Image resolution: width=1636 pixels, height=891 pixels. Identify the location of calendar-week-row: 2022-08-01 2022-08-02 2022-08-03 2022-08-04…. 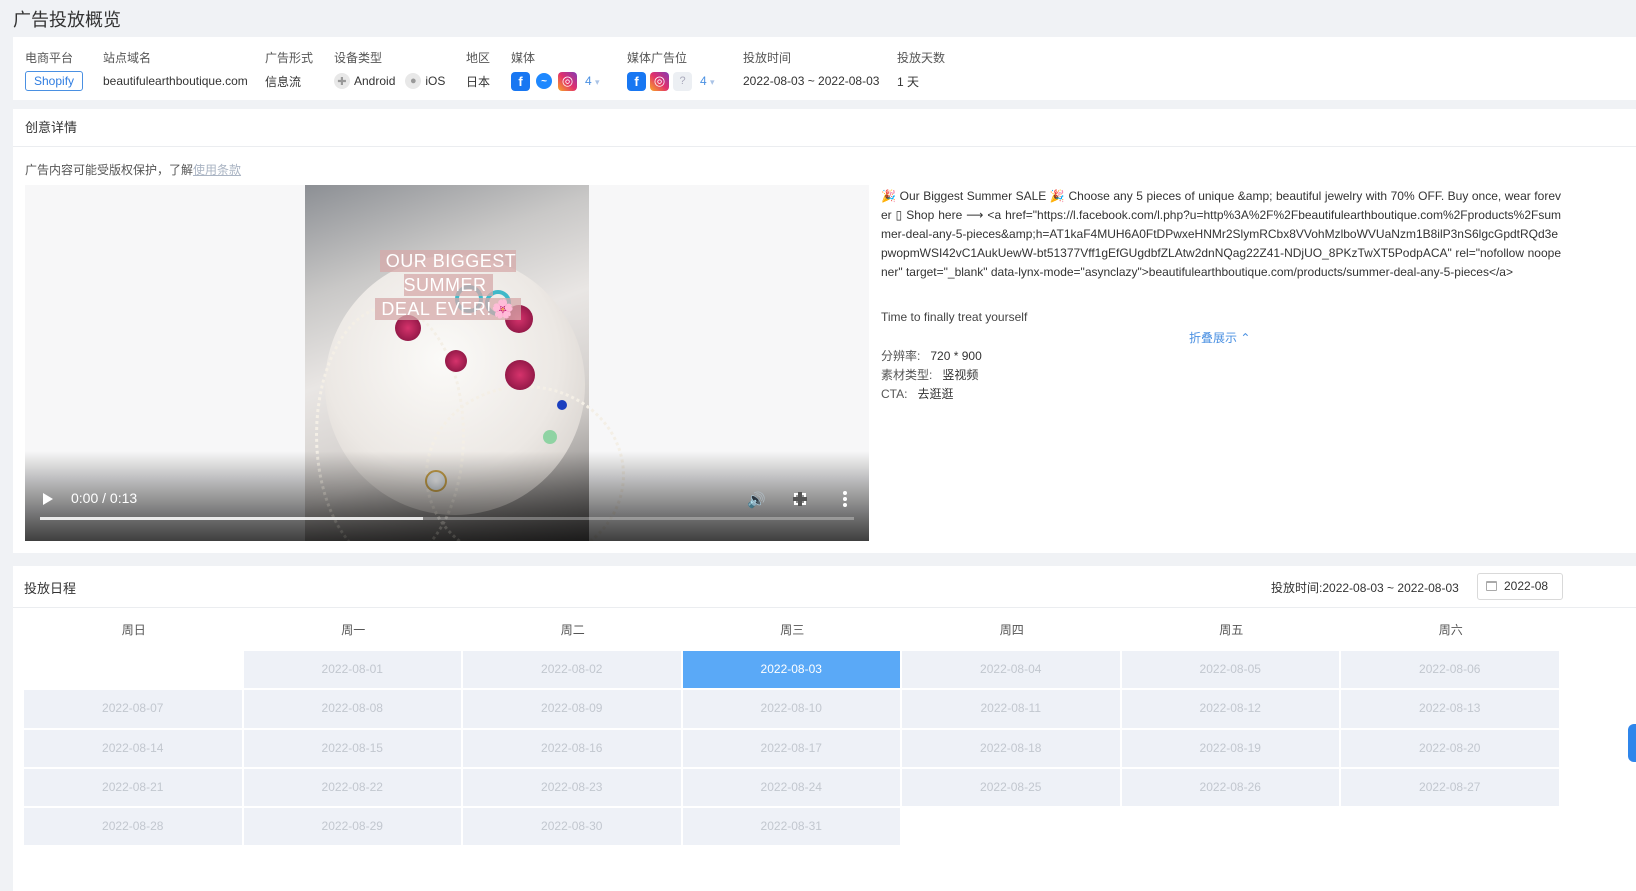
(792, 670).